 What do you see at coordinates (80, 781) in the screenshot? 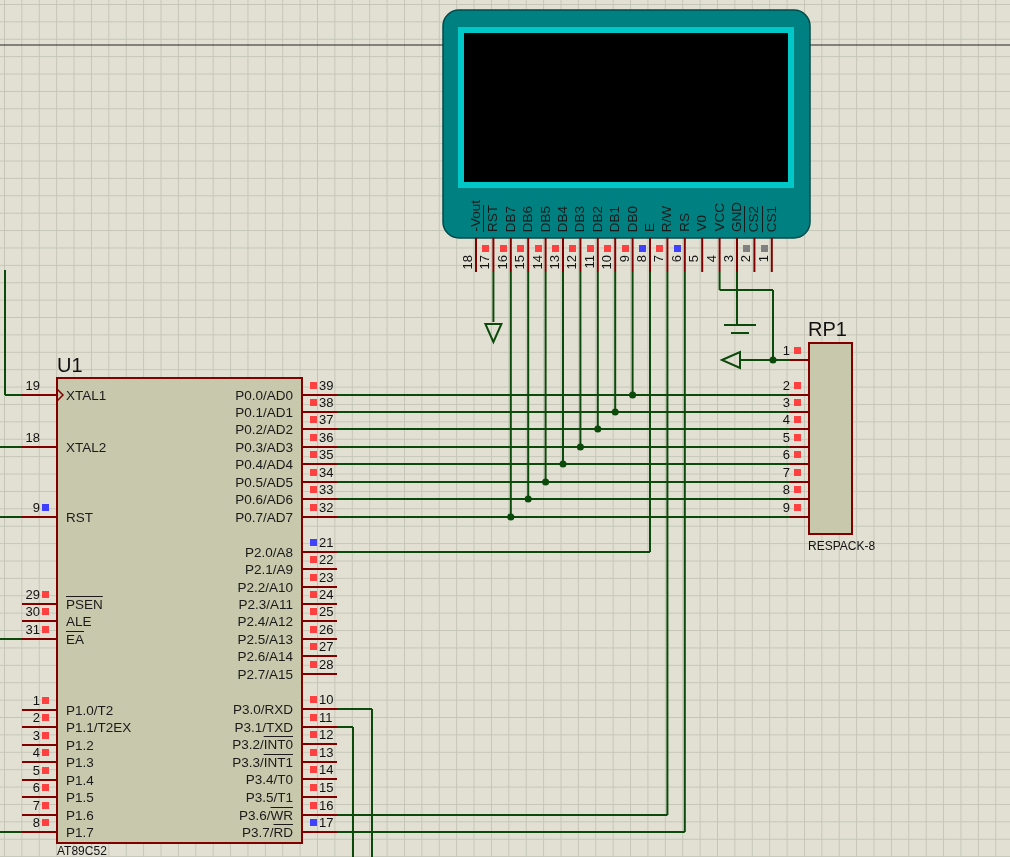
I see `pin-label: P1.4` at bounding box center [80, 781].